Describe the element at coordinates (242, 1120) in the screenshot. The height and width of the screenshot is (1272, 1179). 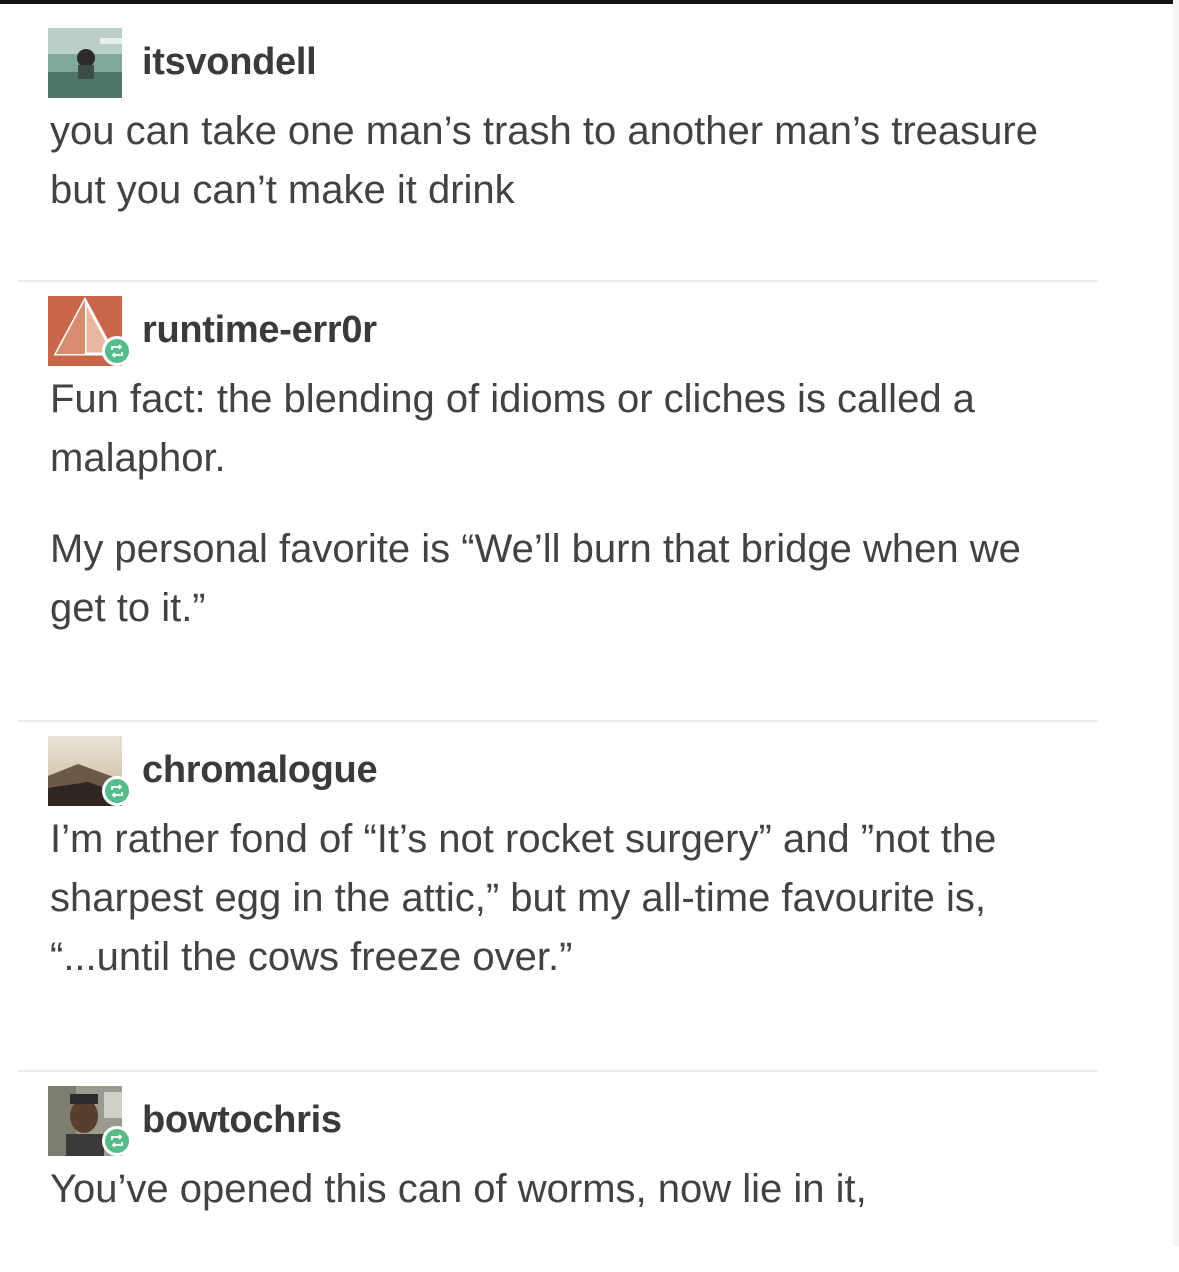
I see `username: bowtochris` at that location.